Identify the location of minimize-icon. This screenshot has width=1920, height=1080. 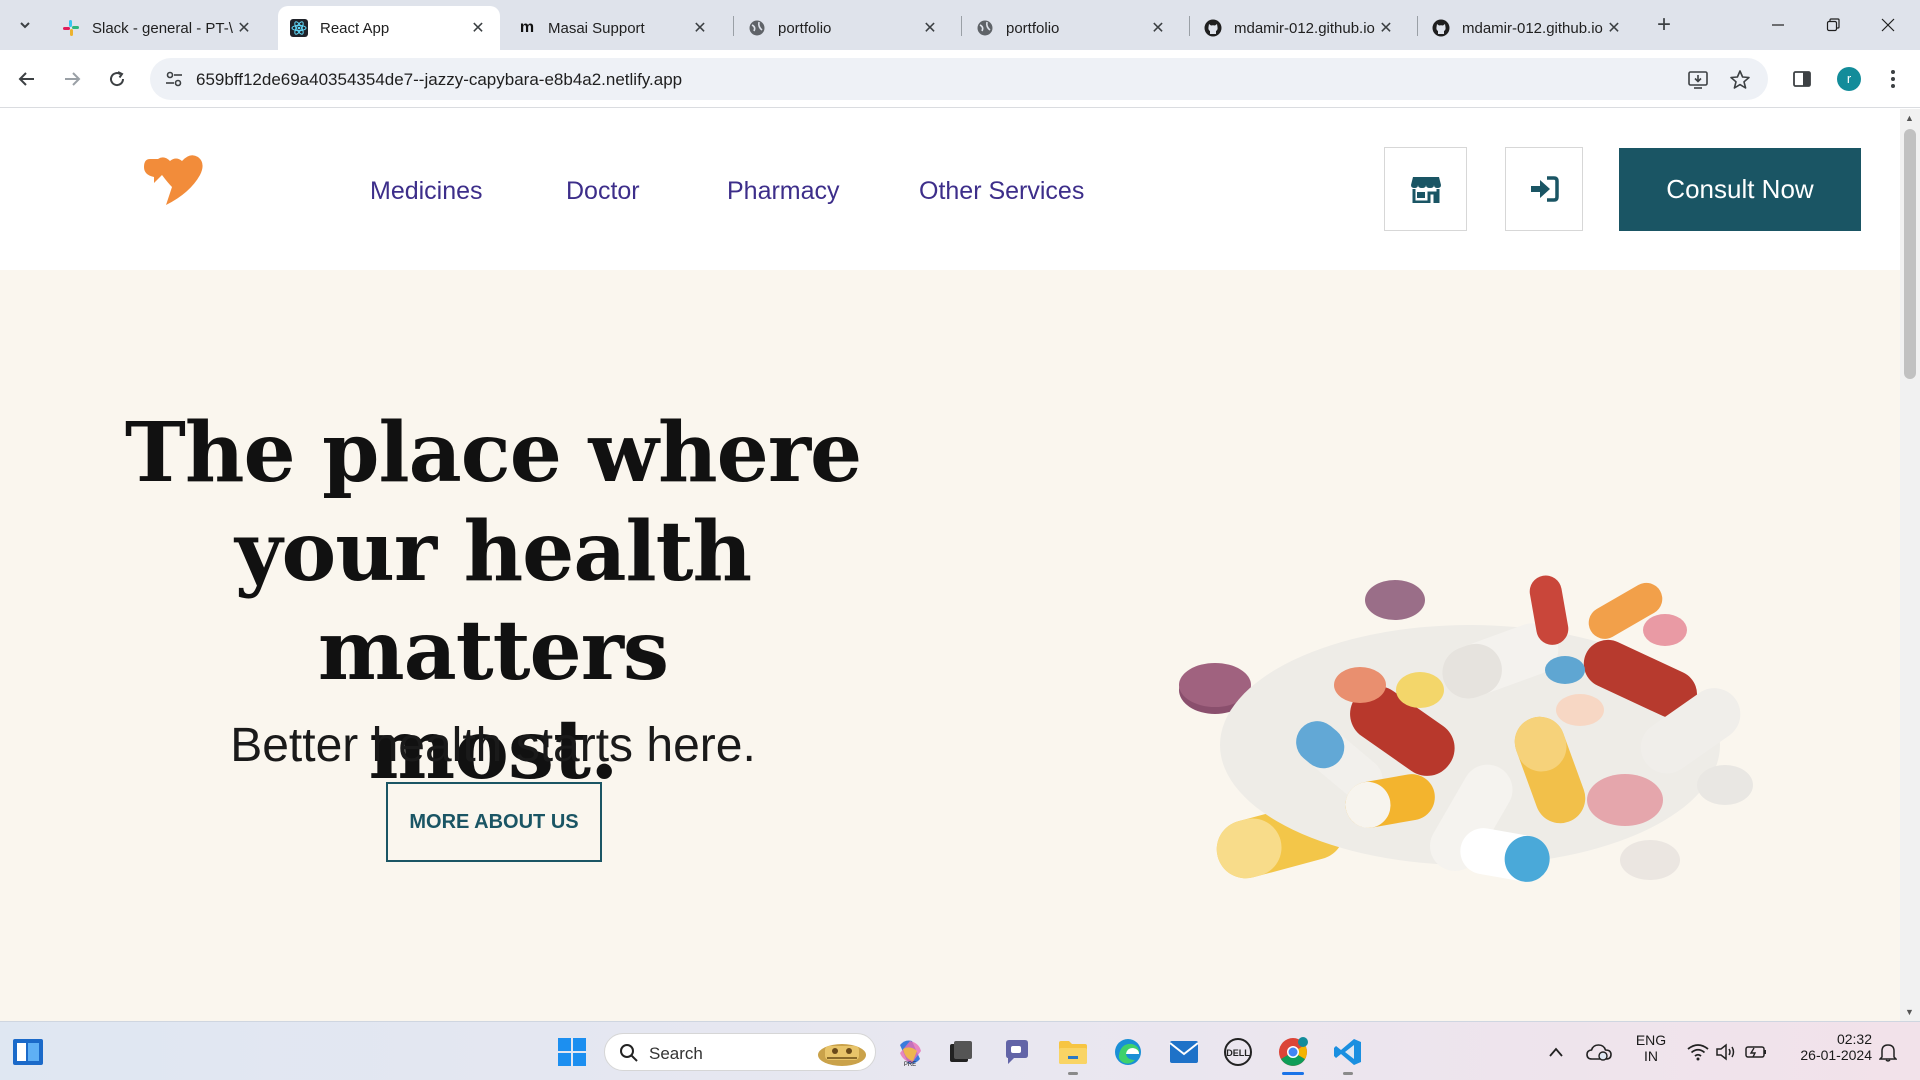
(1778, 25).